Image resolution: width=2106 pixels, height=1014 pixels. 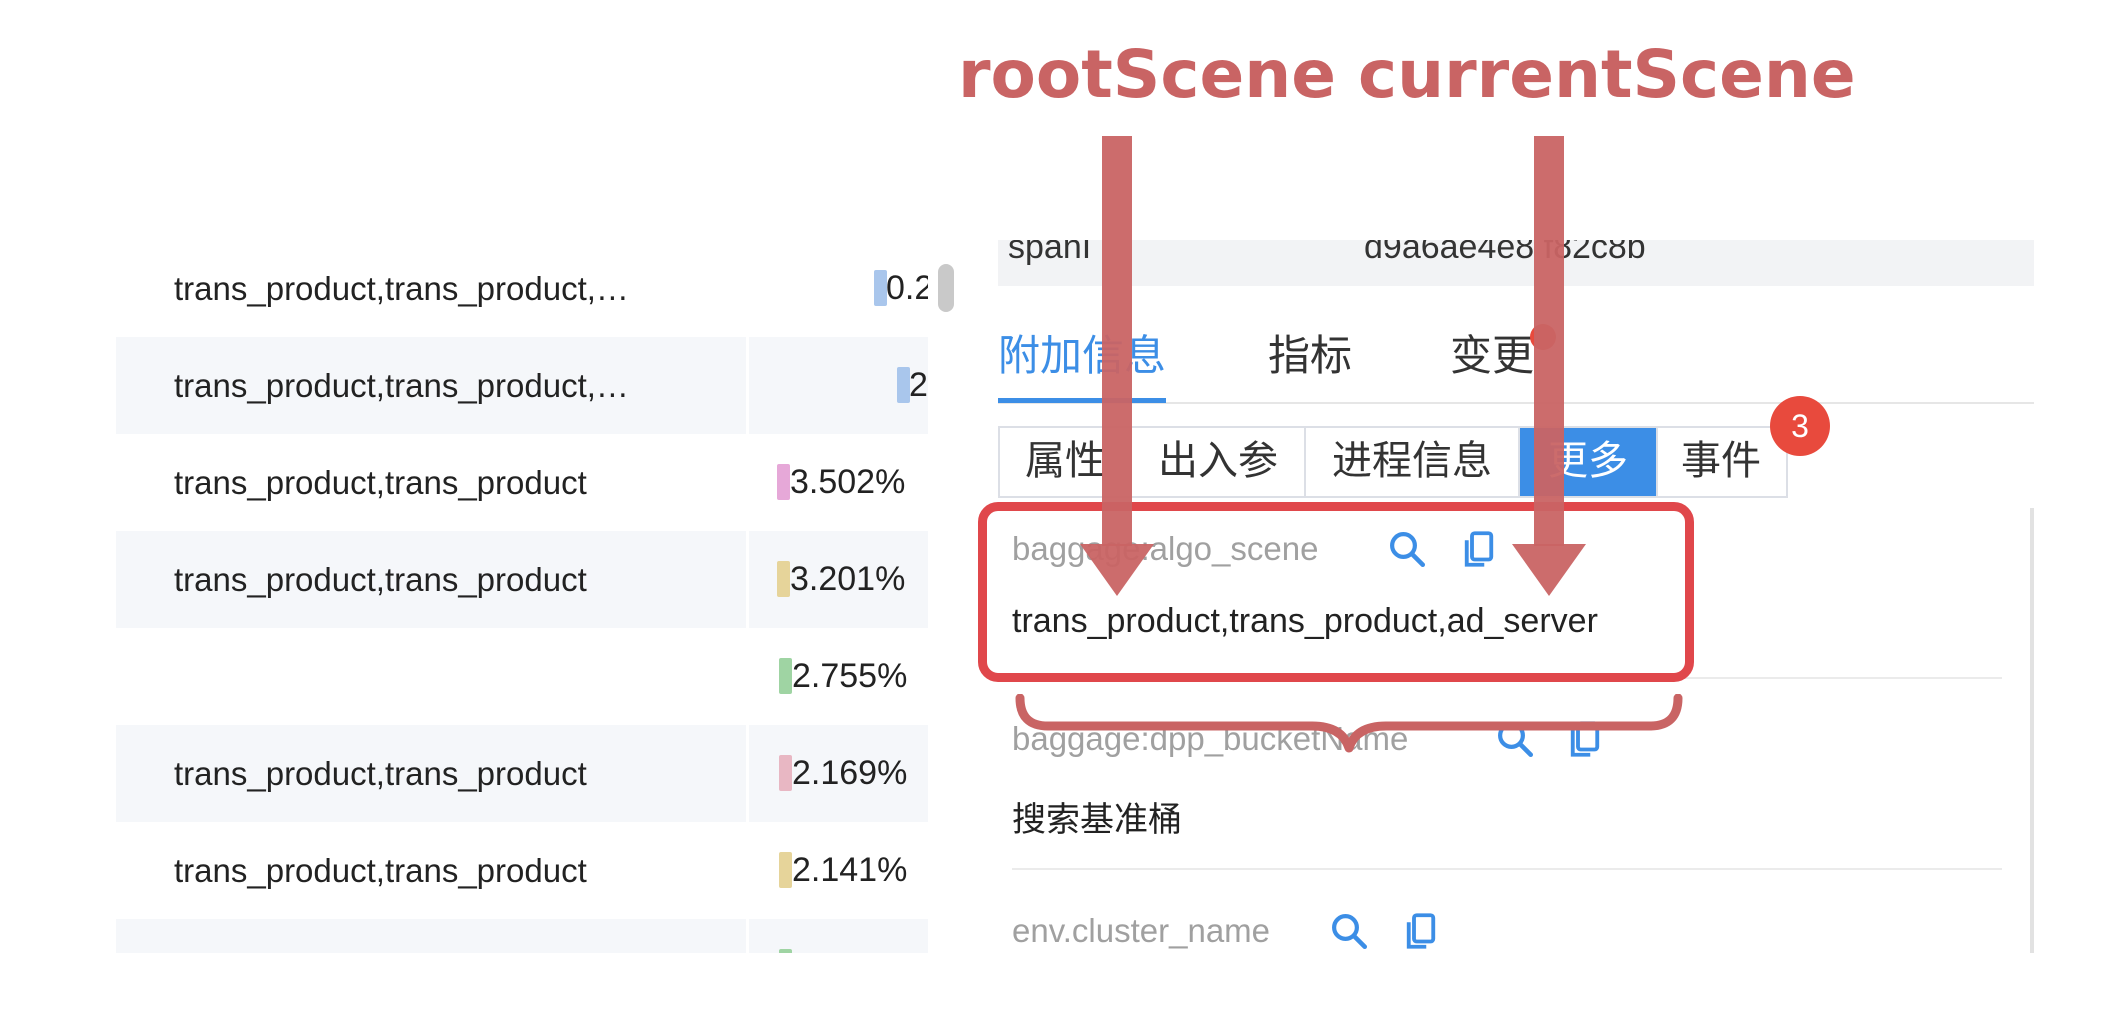 What do you see at coordinates (1507, 869) in the screenshot?
I see `field-divider` at bounding box center [1507, 869].